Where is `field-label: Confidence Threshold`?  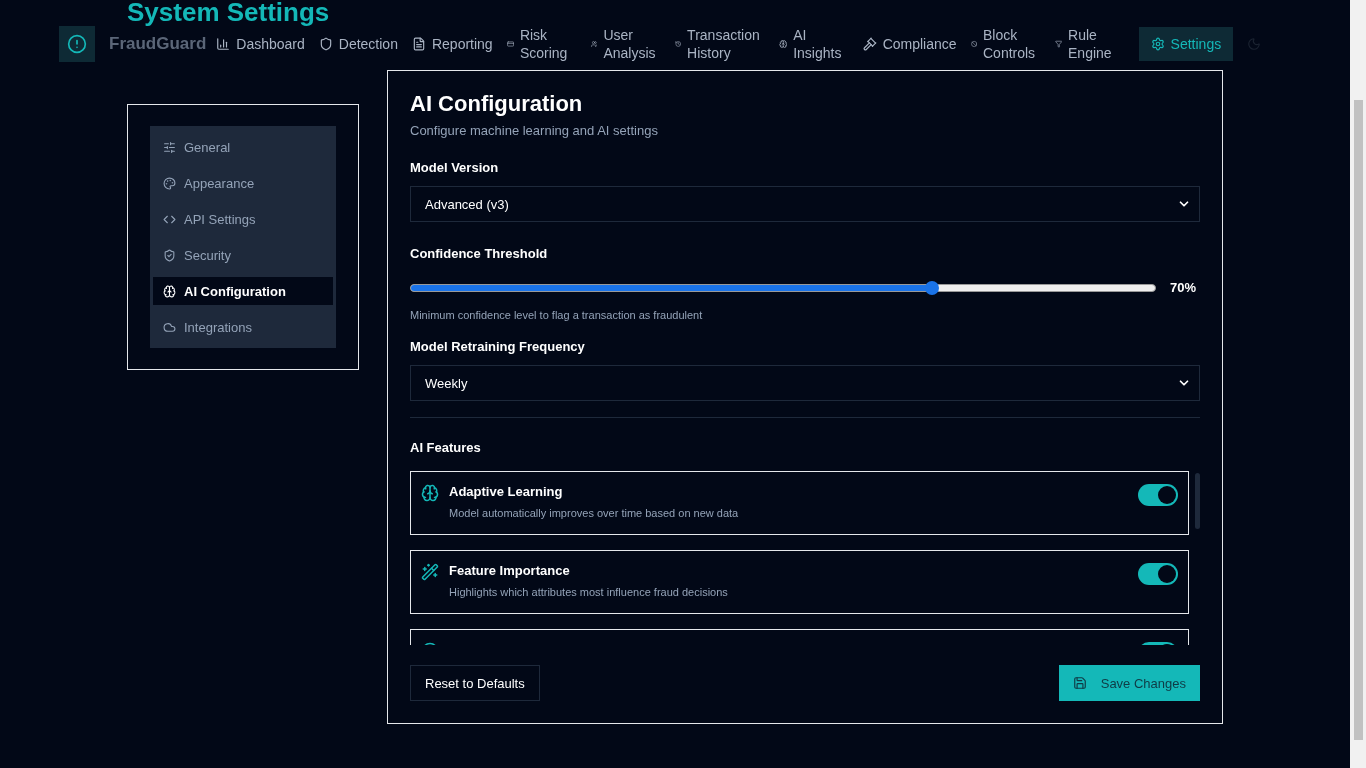
field-label: Confidence Threshold is located at coordinates (479, 253).